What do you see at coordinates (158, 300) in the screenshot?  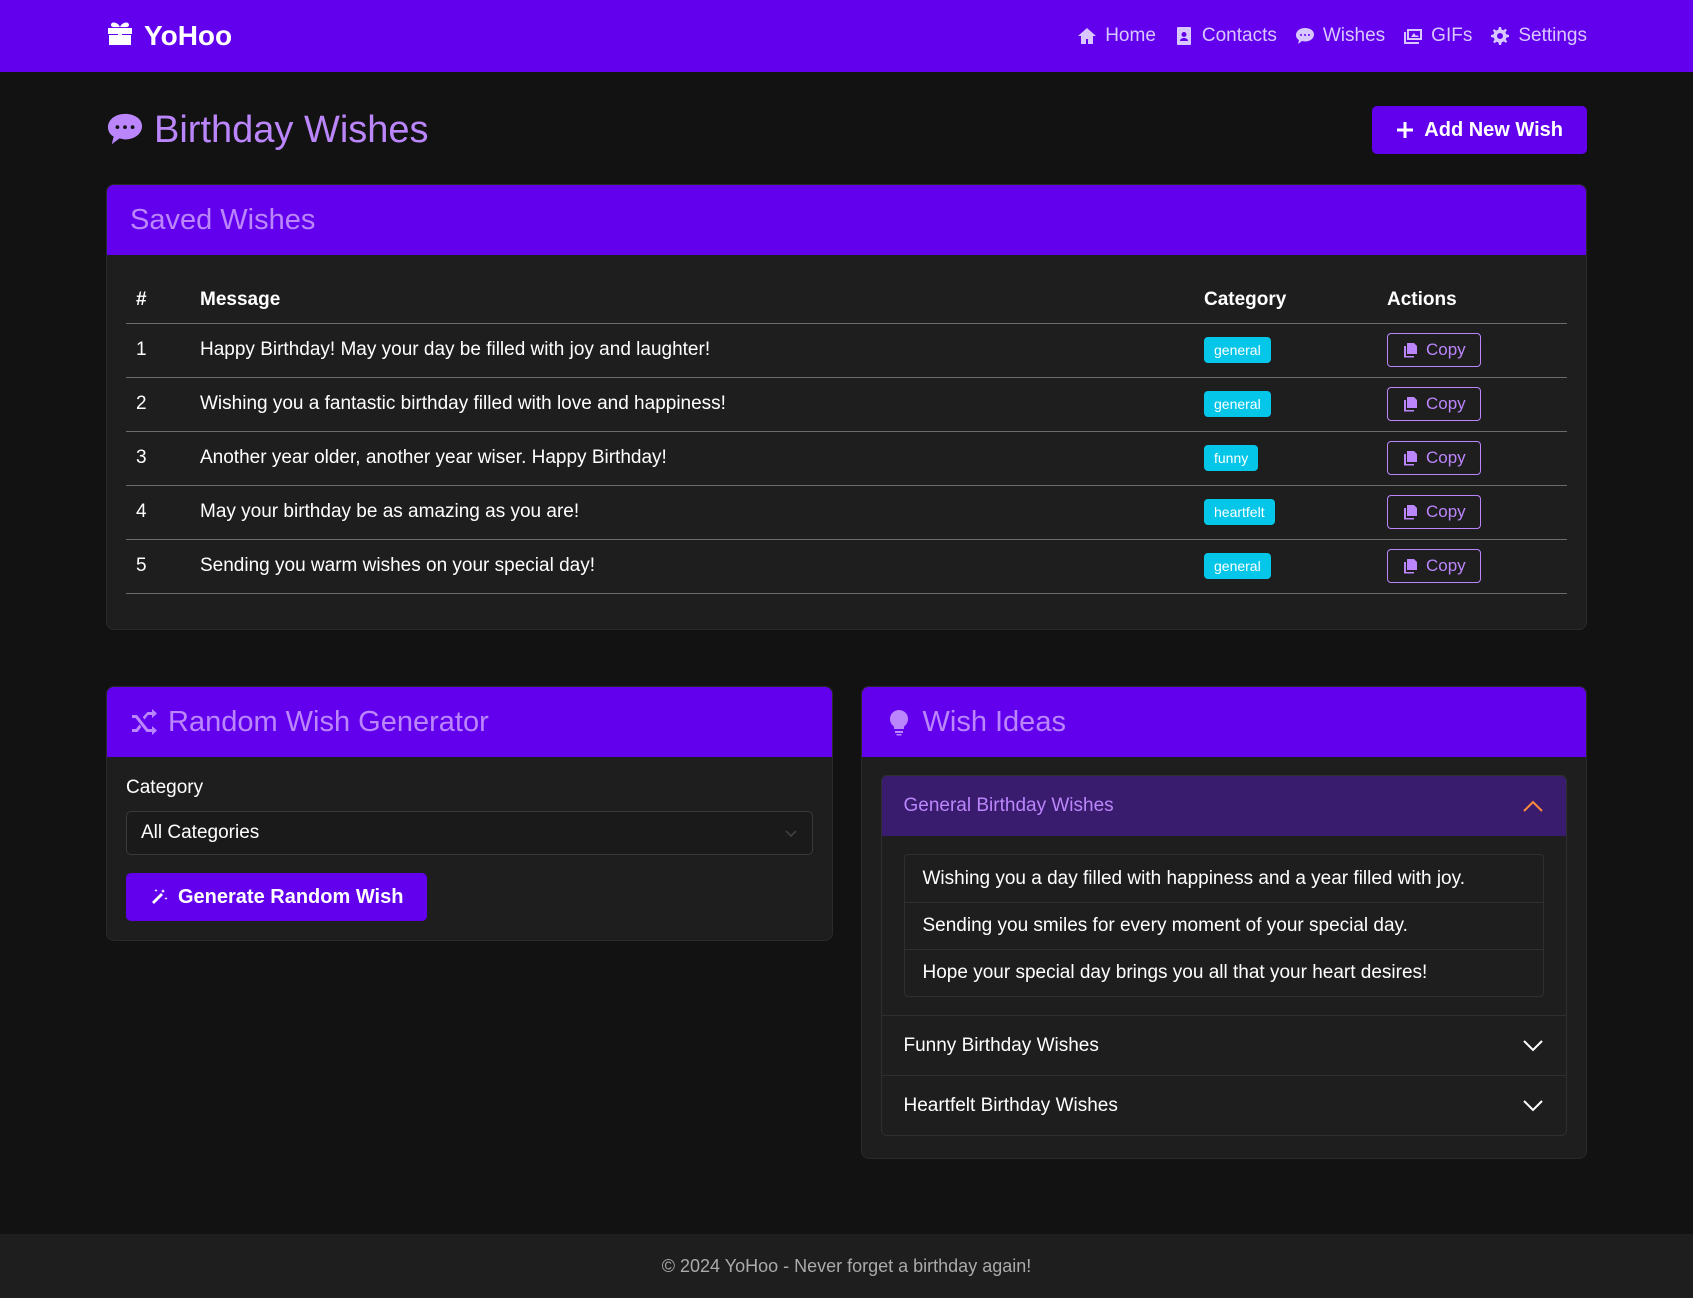 I see `column-header-num: #` at bounding box center [158, 300].